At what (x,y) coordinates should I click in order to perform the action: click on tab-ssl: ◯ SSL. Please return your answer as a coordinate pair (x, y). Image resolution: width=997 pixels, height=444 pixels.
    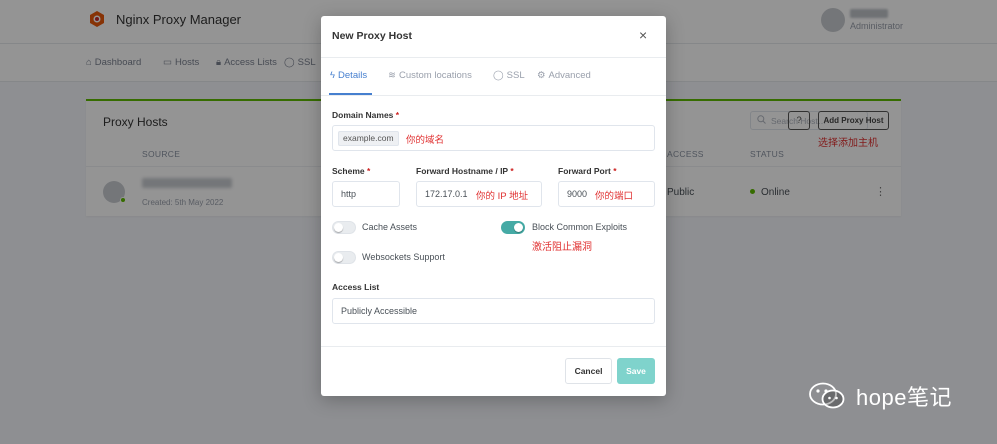
    Looking at the image, I should click on (509, 75).